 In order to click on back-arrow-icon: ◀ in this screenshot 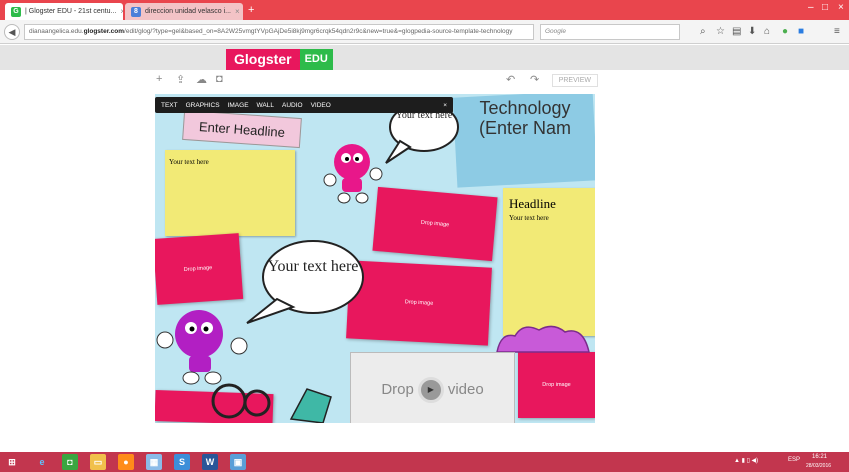, I will do `click(12, 32)`.